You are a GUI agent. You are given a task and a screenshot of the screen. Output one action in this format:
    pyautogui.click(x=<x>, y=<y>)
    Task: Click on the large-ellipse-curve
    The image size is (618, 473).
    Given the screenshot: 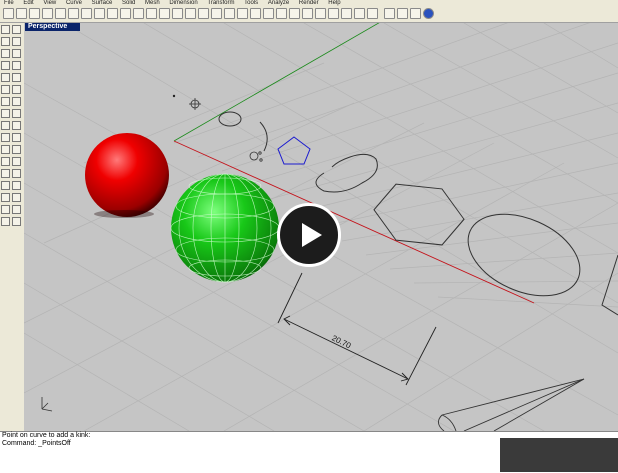 What is the action you would take?
    pyautogui.click(x=524, y=255)
    